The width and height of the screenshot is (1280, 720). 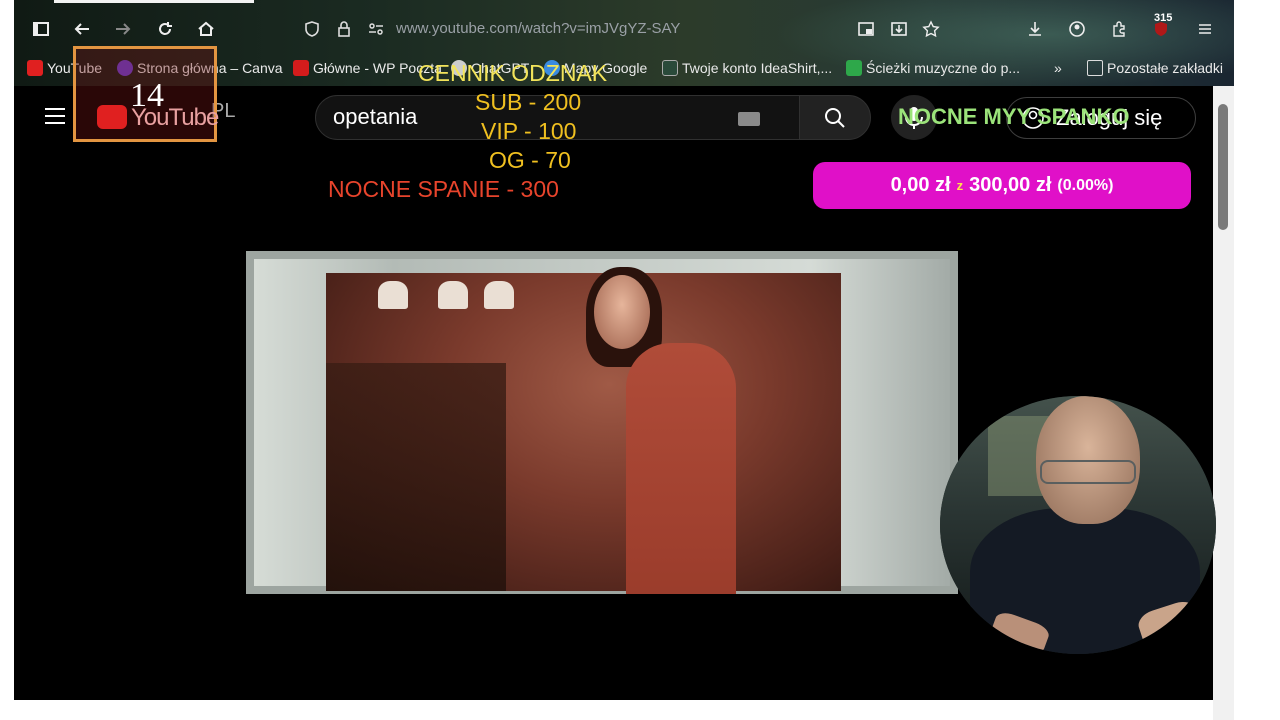 What do you see at coordinates (312, 29) in the screenshot?
I see `shield-icon` at bounding box center [312, 29].